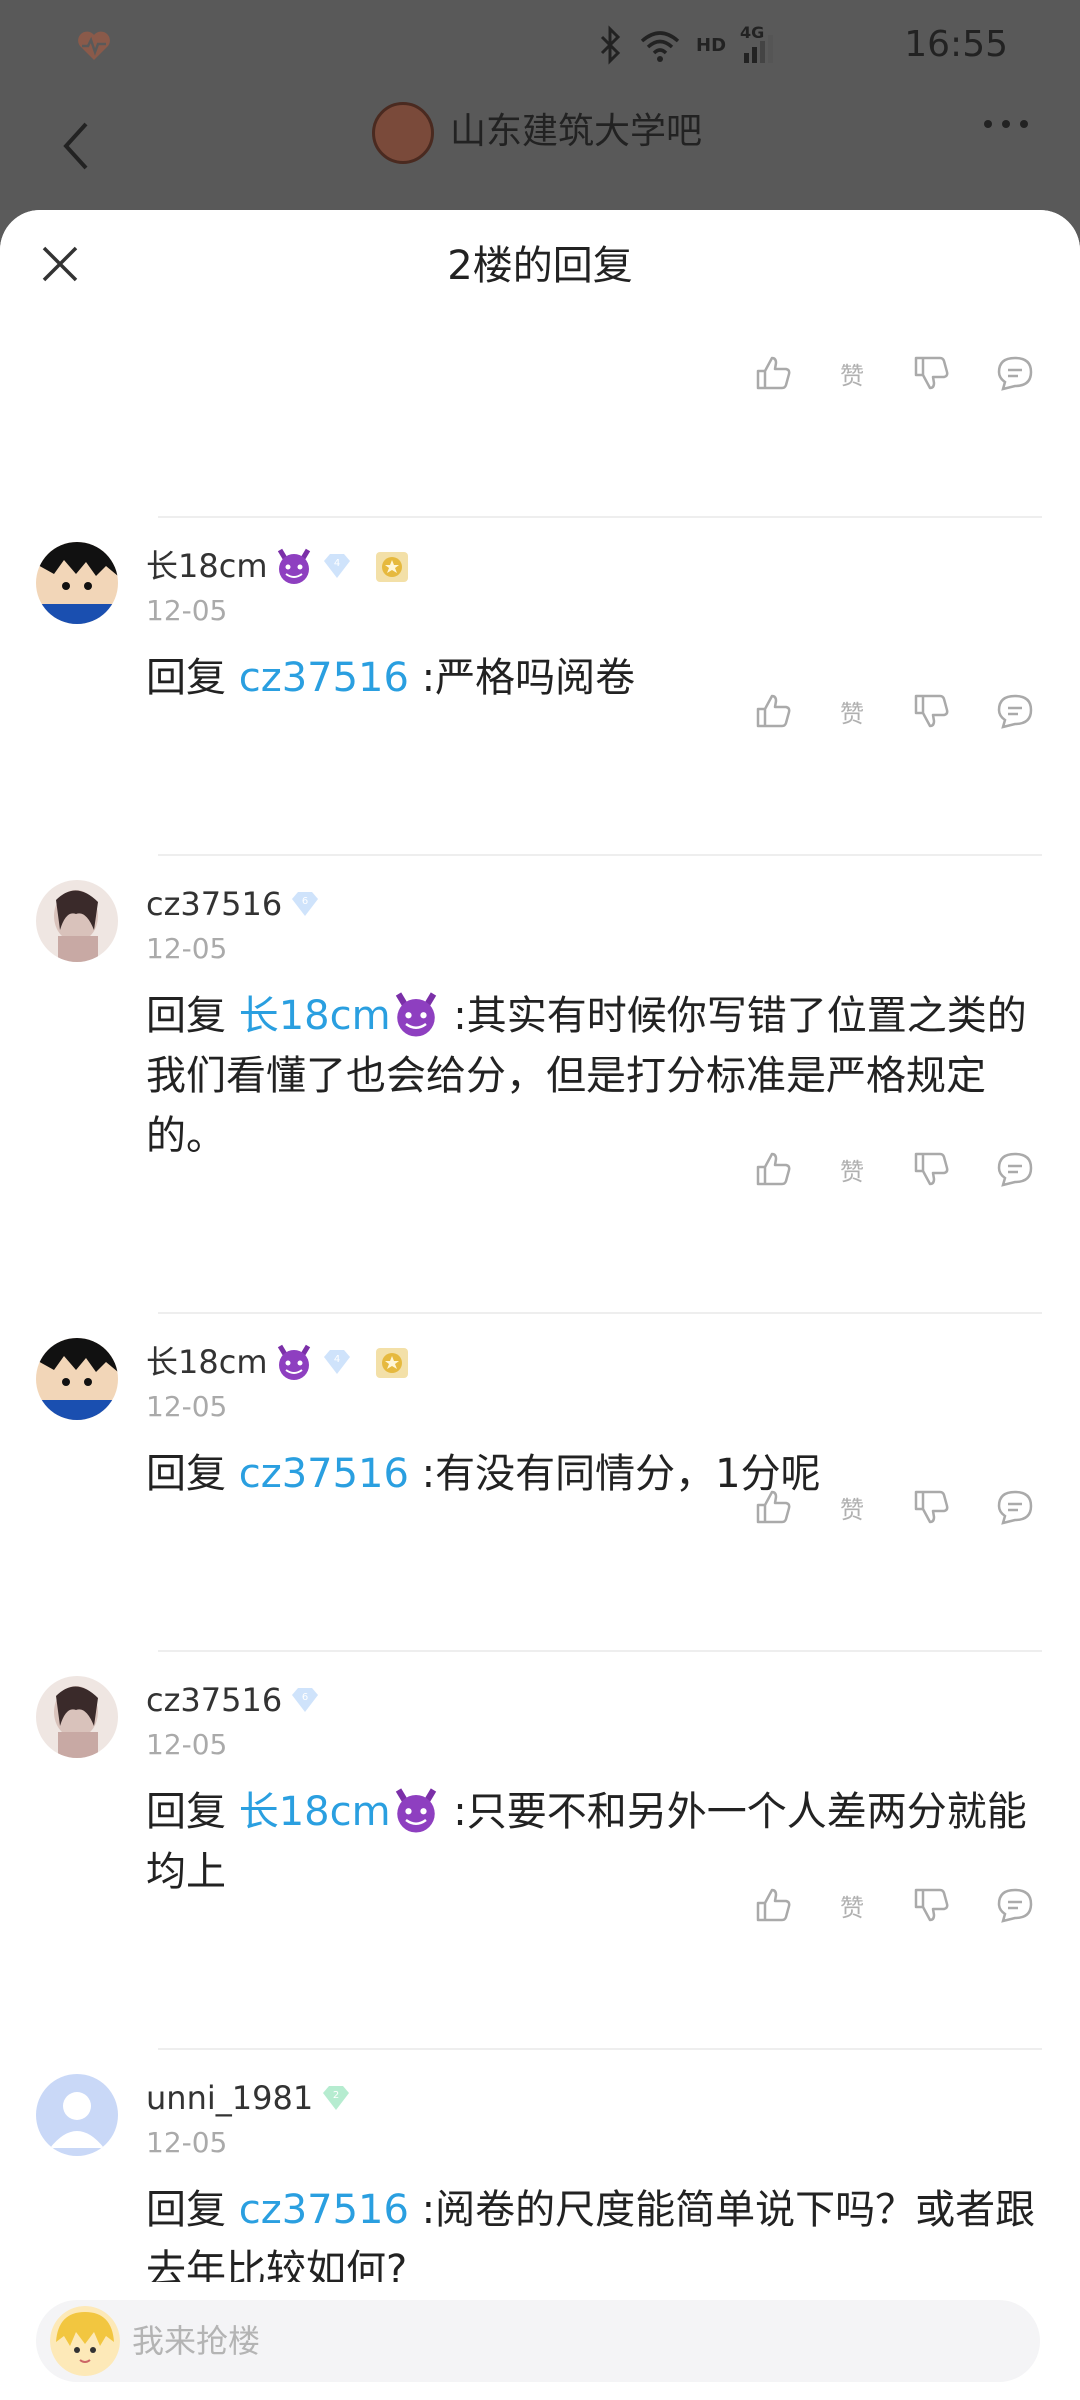 Image resolution: width=1080 pixels, height=2400 pixels. I want to click on forum-title: 山东建筑大学吧, so click(576, 131).